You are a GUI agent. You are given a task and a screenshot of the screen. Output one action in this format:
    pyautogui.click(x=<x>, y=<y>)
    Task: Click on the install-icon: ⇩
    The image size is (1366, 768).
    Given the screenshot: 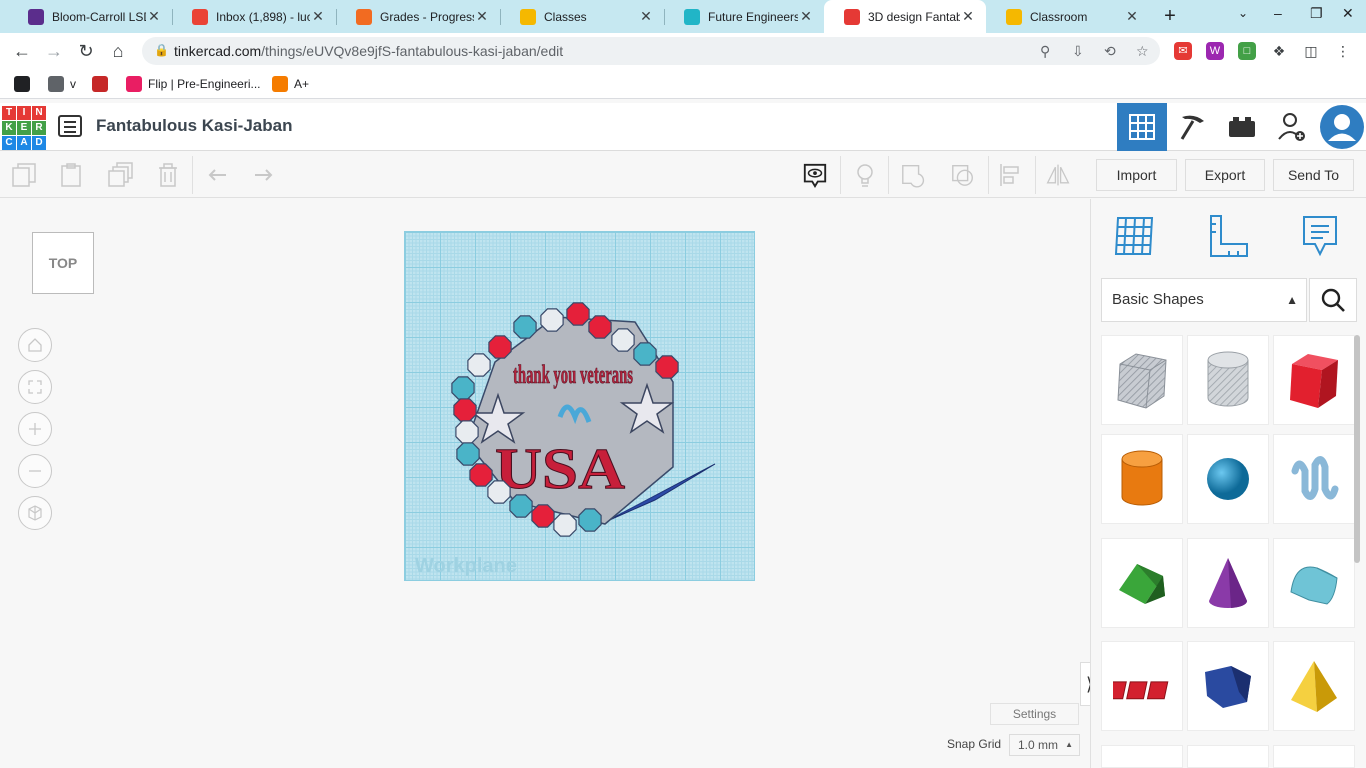 What is the action you would take?
    pyautogui.click(x=1078, y=51)
    